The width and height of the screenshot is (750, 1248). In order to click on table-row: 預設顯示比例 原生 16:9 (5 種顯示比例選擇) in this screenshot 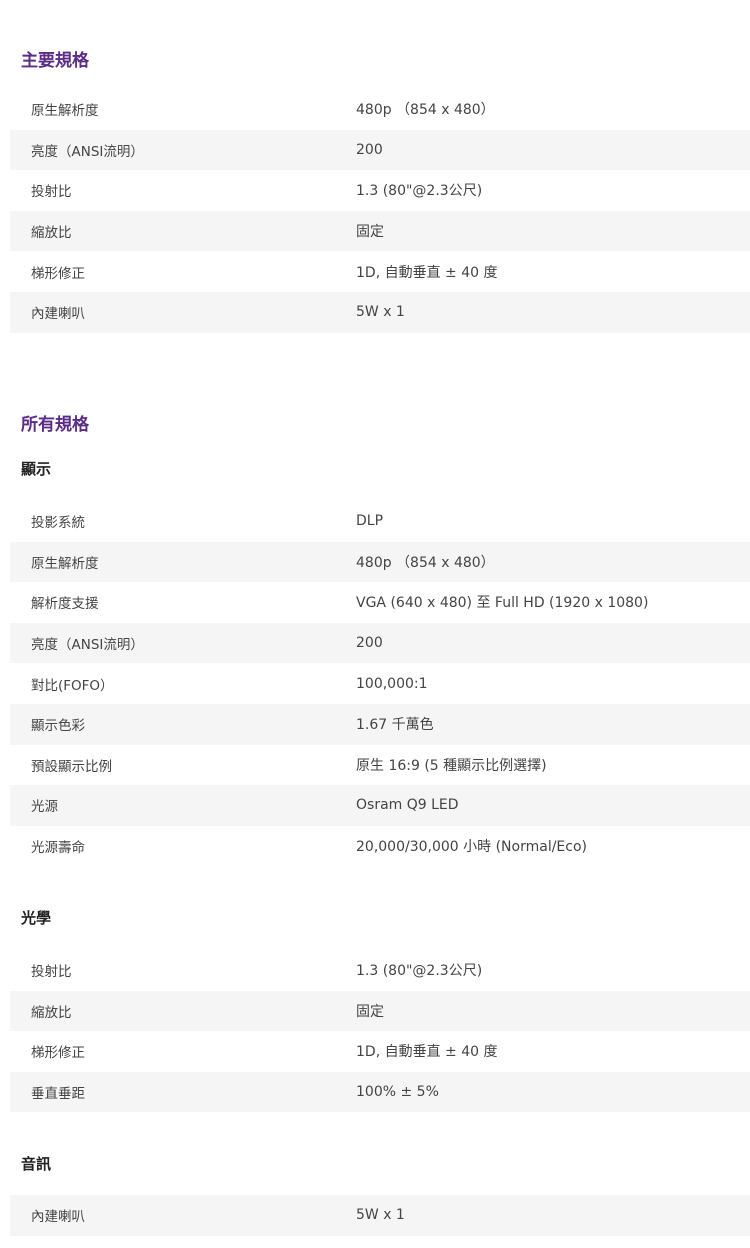, I will do `click(380, 765)`.